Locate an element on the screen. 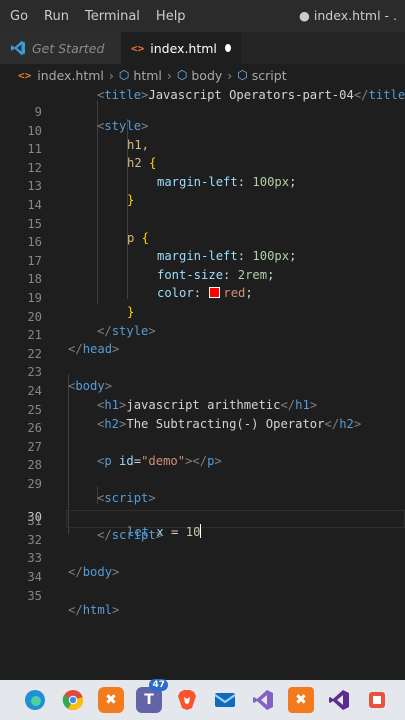 The height and width of the screenshot is (720, 405). code-line: 33 </body> is located at coordinates (202, 558).